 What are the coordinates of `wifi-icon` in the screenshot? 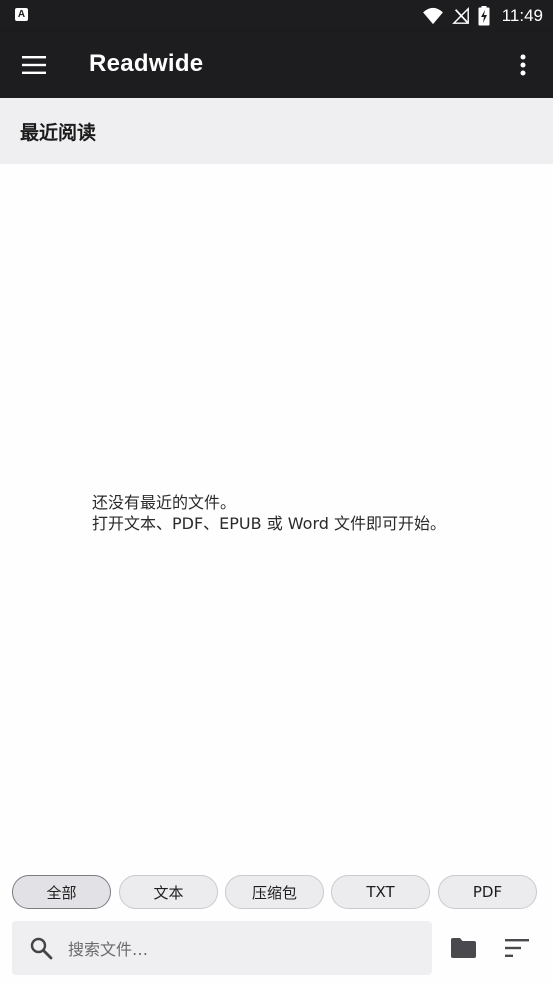 It's located at (432, 16).